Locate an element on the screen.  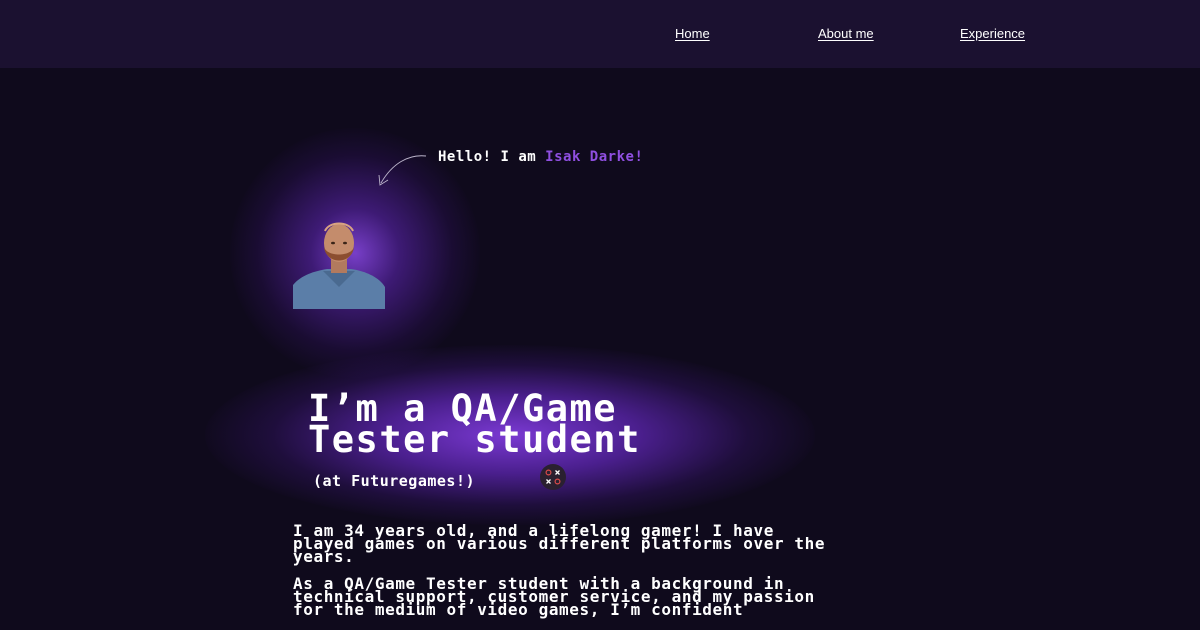
greeting-prefix: Hello! I am is located at coordinates (492, 157).